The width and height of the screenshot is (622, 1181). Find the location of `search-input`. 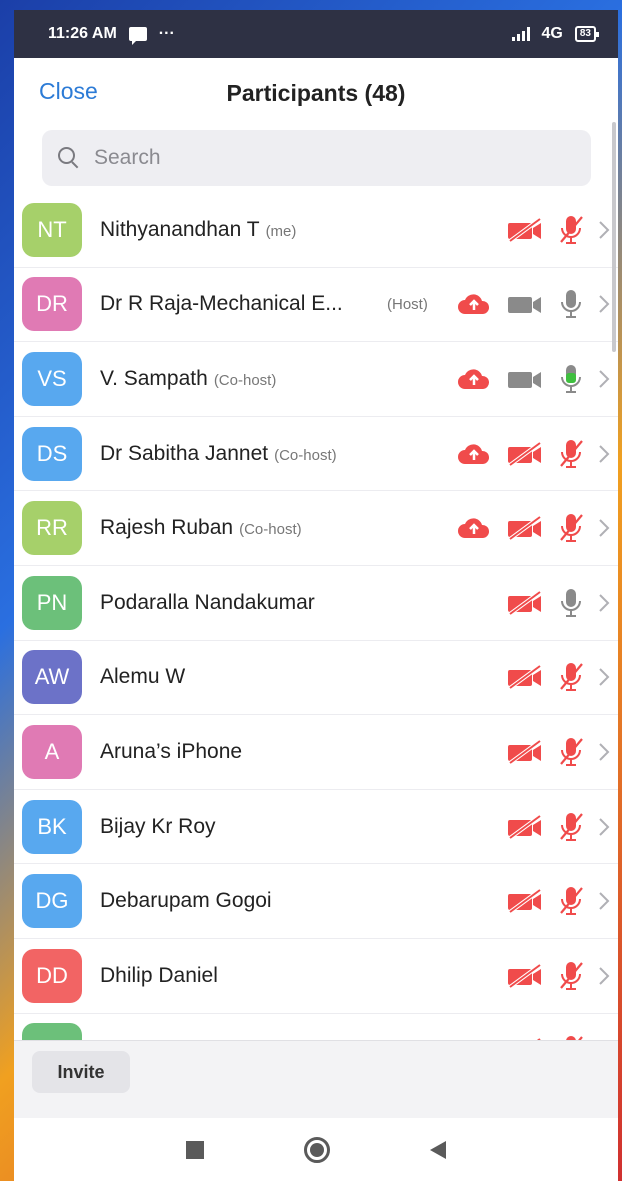

search-input is located at coordinates (314, 158).